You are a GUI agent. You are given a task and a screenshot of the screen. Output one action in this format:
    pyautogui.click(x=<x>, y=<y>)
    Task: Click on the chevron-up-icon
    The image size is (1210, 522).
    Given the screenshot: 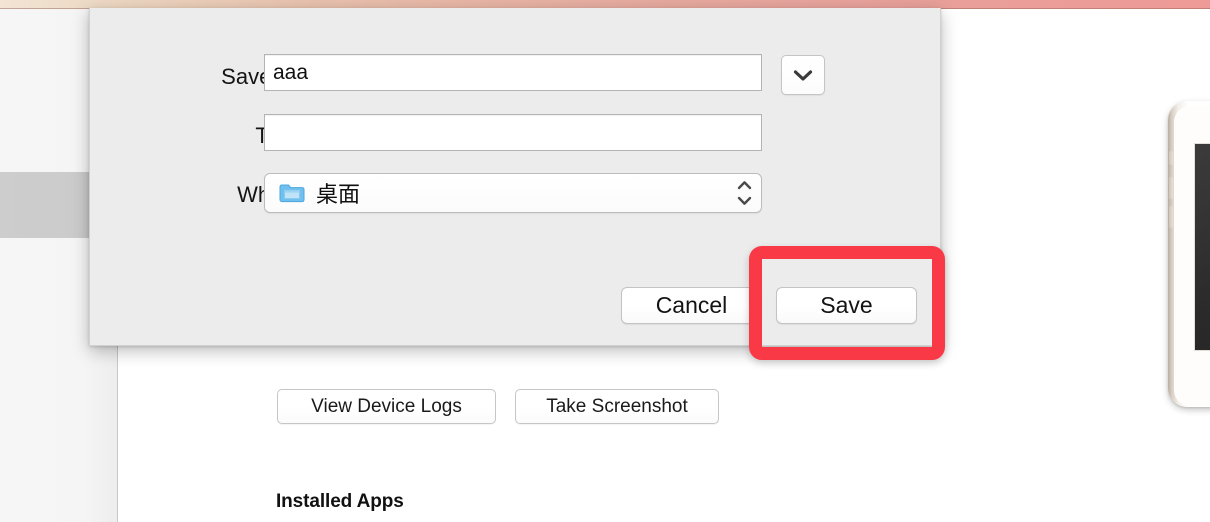 What is the action you would take?
    pyautogui.click(x=744, y=185)
    